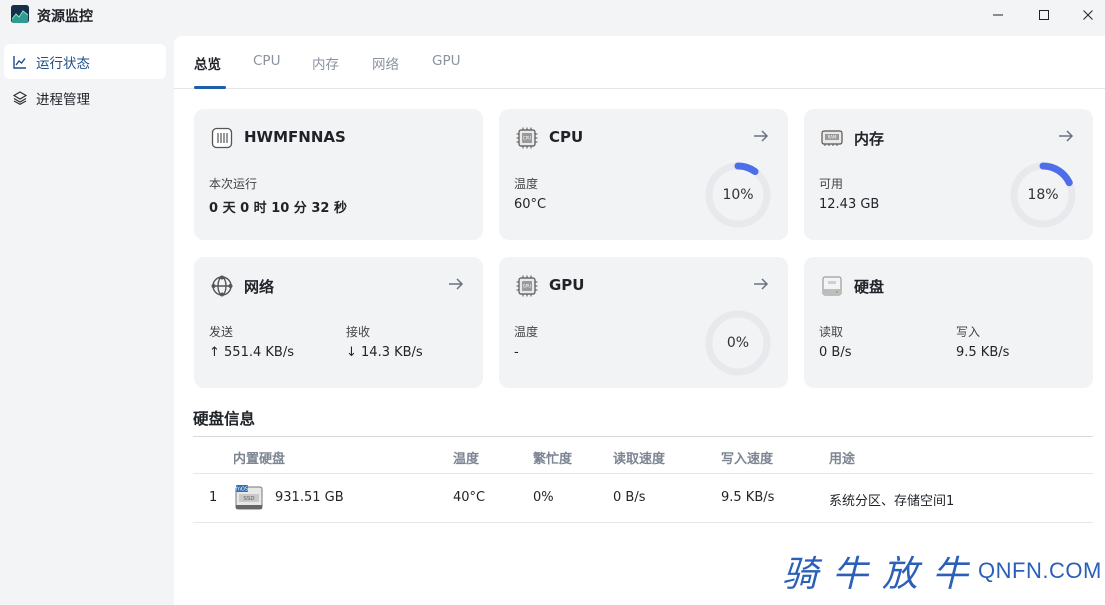  I want to click on svg-text: GPU, so click(527, 286).